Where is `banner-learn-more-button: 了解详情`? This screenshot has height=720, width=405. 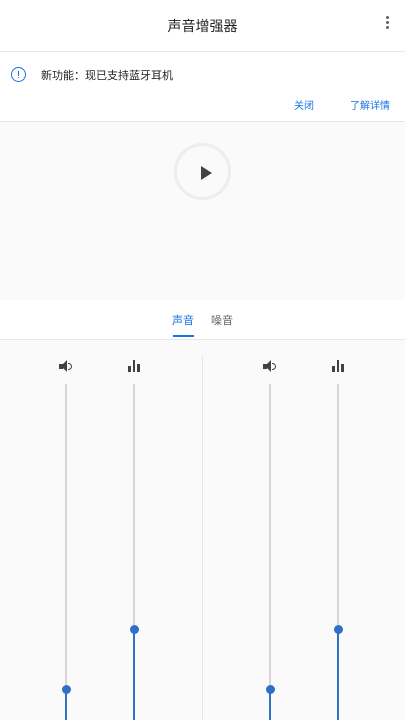 banner-learn-more-button: 了解详情 is located at coordinates (370, 104).